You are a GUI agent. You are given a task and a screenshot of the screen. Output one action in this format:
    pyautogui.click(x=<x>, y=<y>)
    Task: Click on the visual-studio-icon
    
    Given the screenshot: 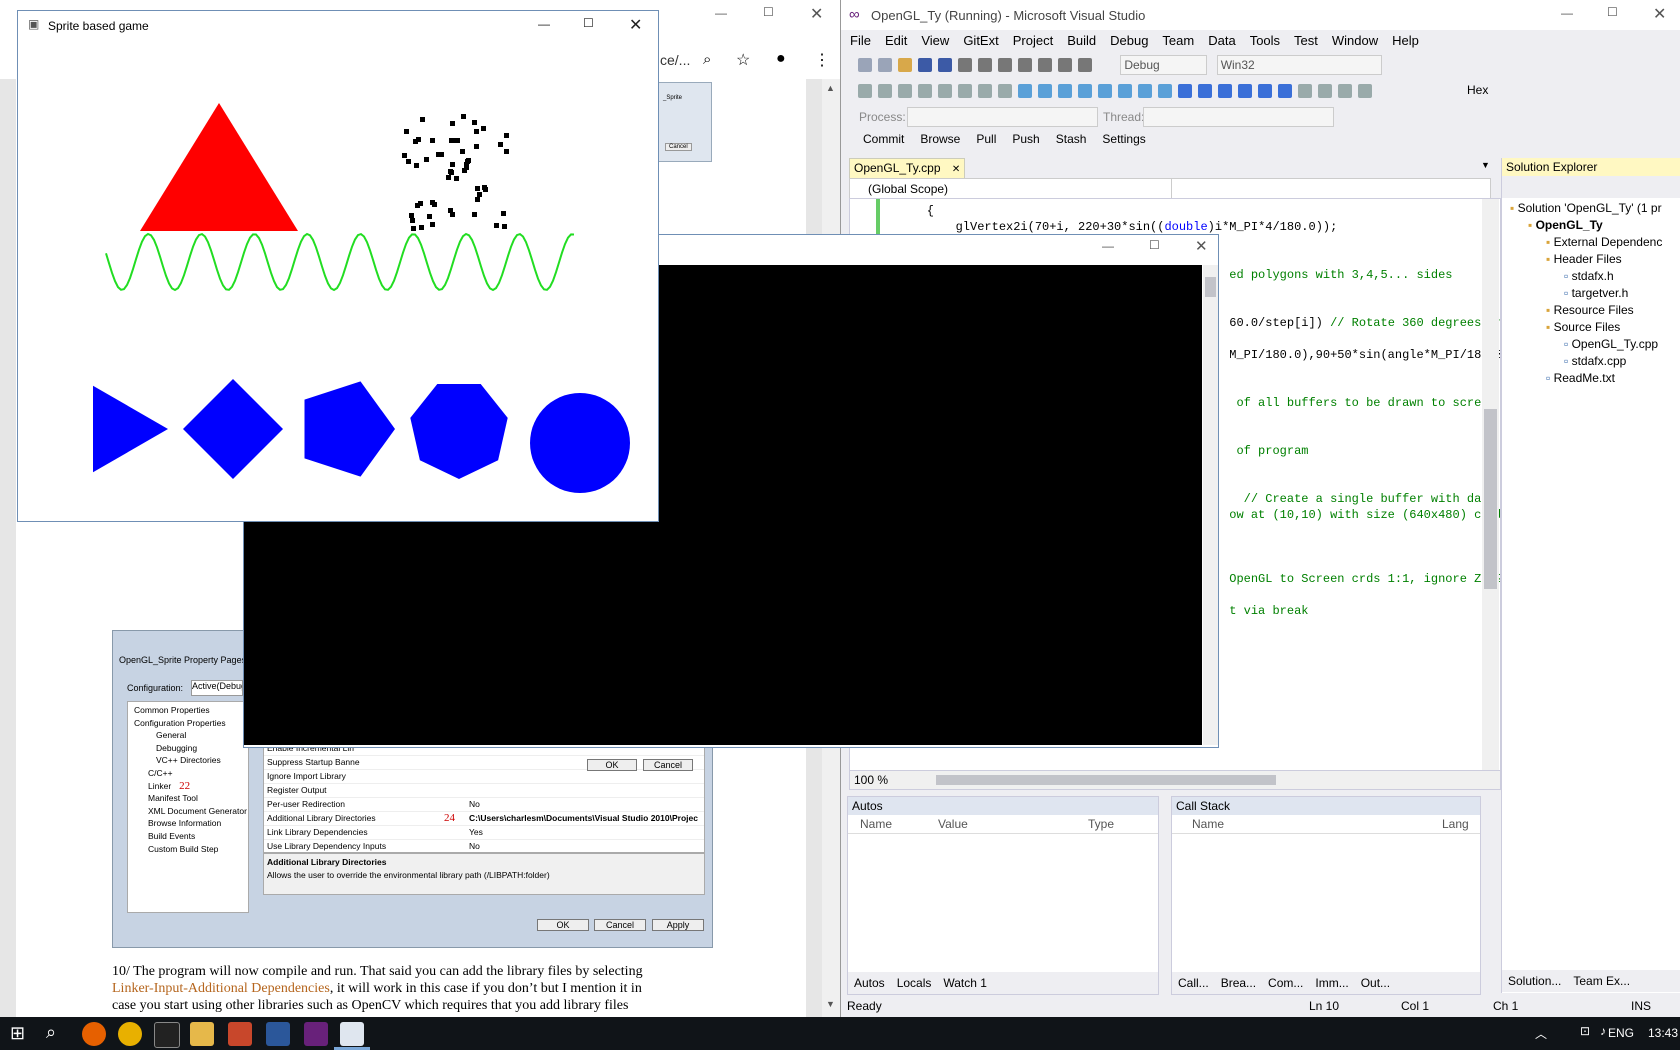 What is the action you would take?
    pyautogui.click(x=316, y=1034)
    